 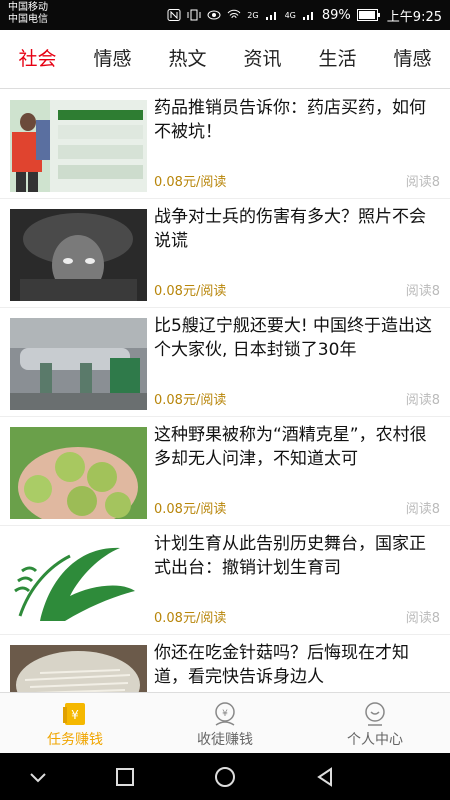 What do you see at coordinates (270, 16) in the screenshot?
I see `signal-icon` at bounding box center [270, 16].